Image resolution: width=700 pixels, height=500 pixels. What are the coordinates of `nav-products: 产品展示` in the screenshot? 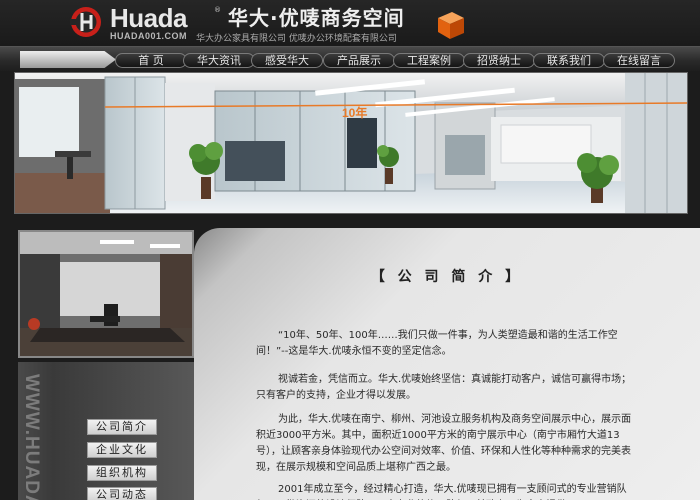 It's located at (359, 60).